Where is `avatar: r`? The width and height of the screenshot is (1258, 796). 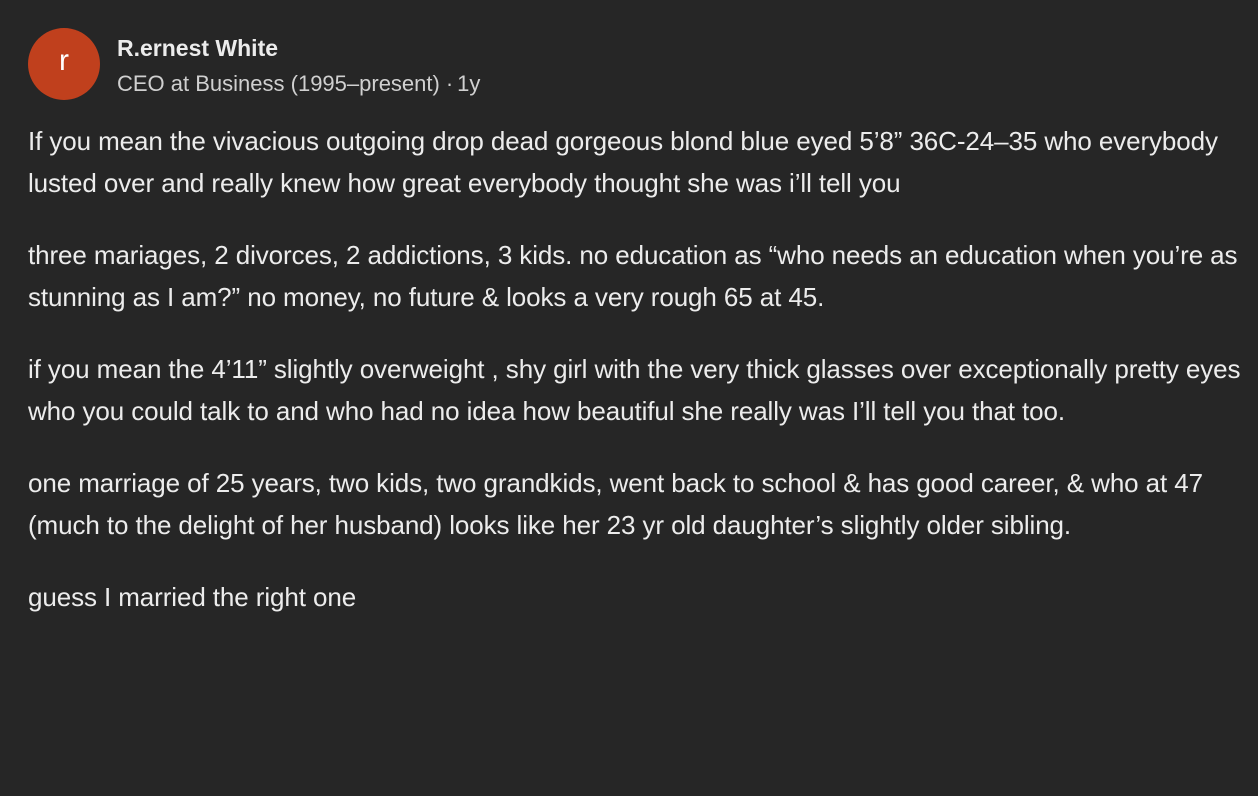 avatar: r is located at coordinates (64, 64).